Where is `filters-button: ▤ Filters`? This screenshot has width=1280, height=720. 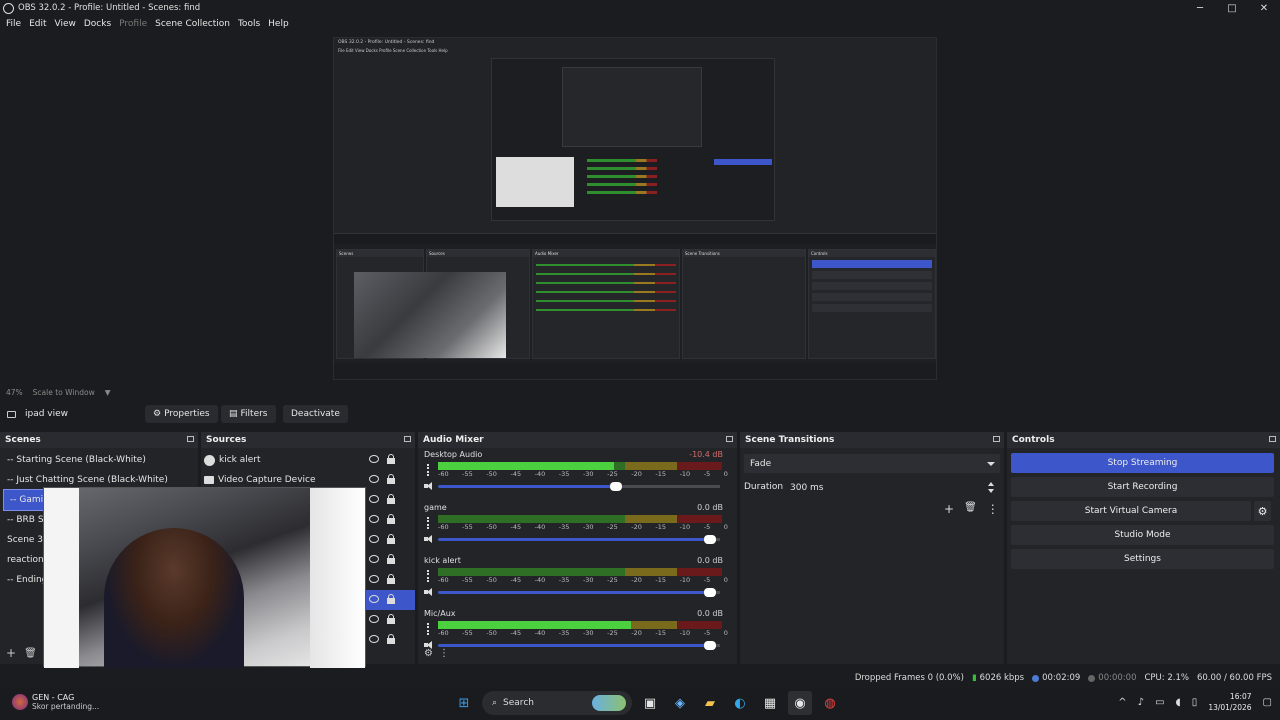
filters-button: ▤ Filters is located at coordinates (248, 414).